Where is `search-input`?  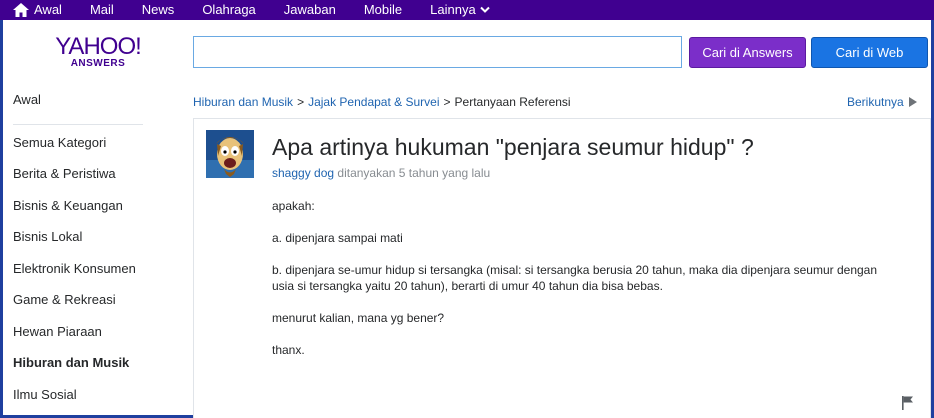 search-input is located at coordinates (437, 52).